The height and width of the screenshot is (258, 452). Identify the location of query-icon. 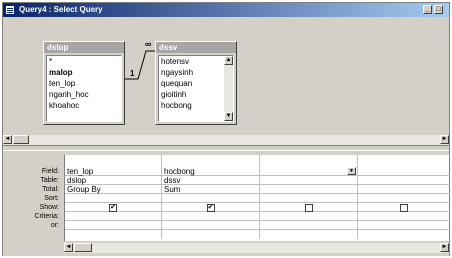
(10, 10).